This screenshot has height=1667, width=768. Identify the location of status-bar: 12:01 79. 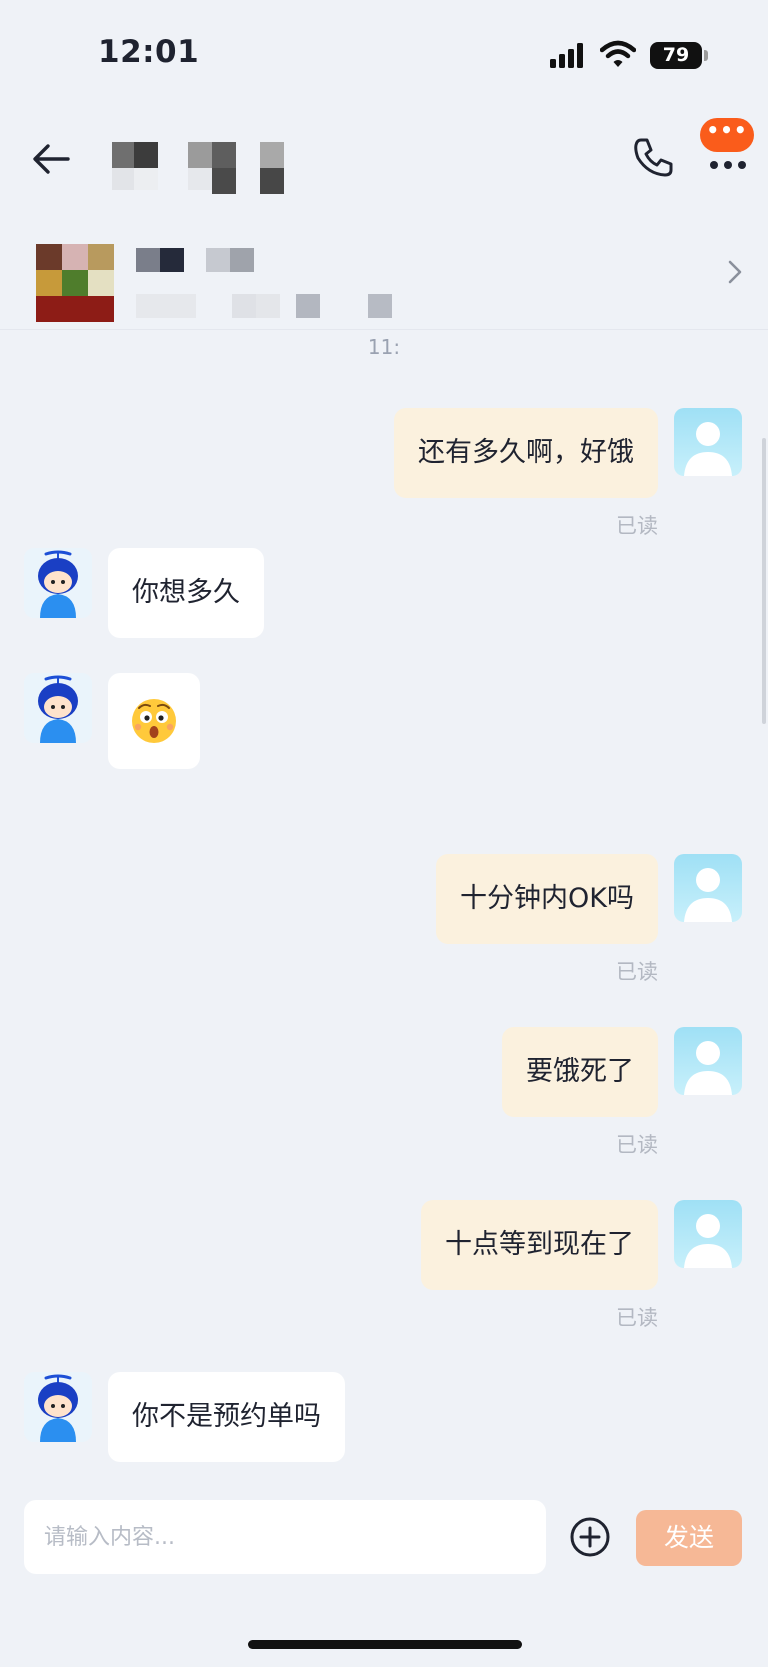
(384, 55).